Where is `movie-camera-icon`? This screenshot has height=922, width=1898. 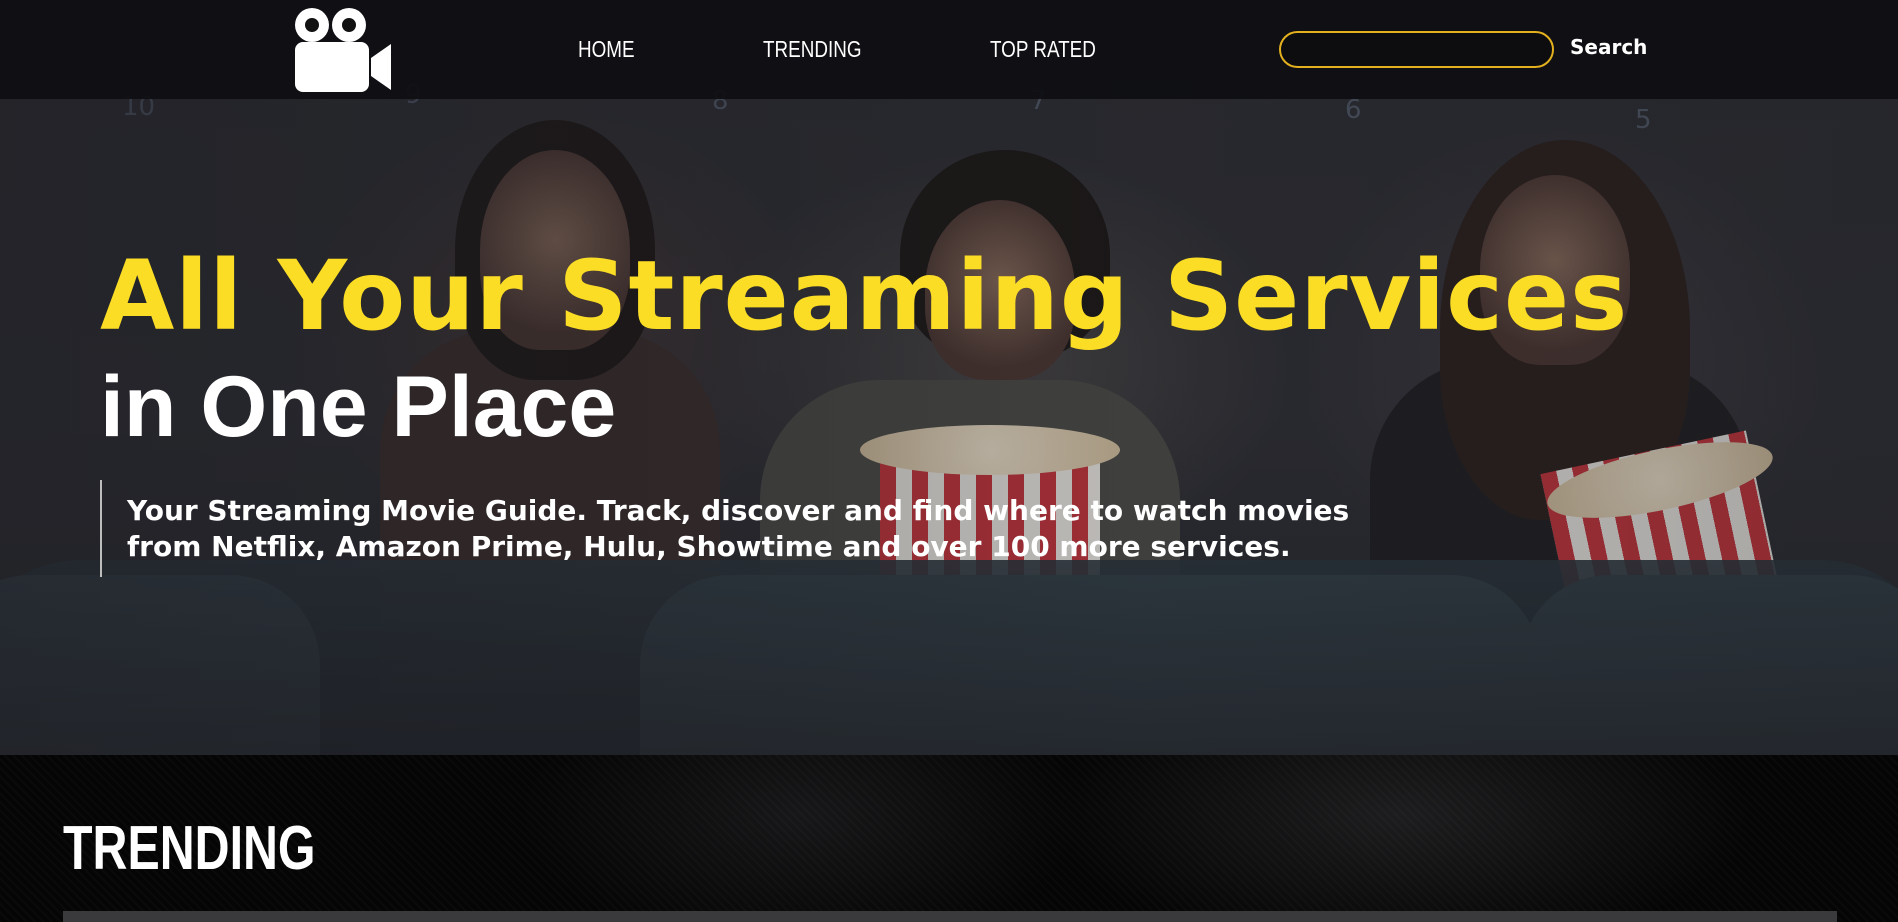
movie-camera-icon is located at coordinates (343, 50).